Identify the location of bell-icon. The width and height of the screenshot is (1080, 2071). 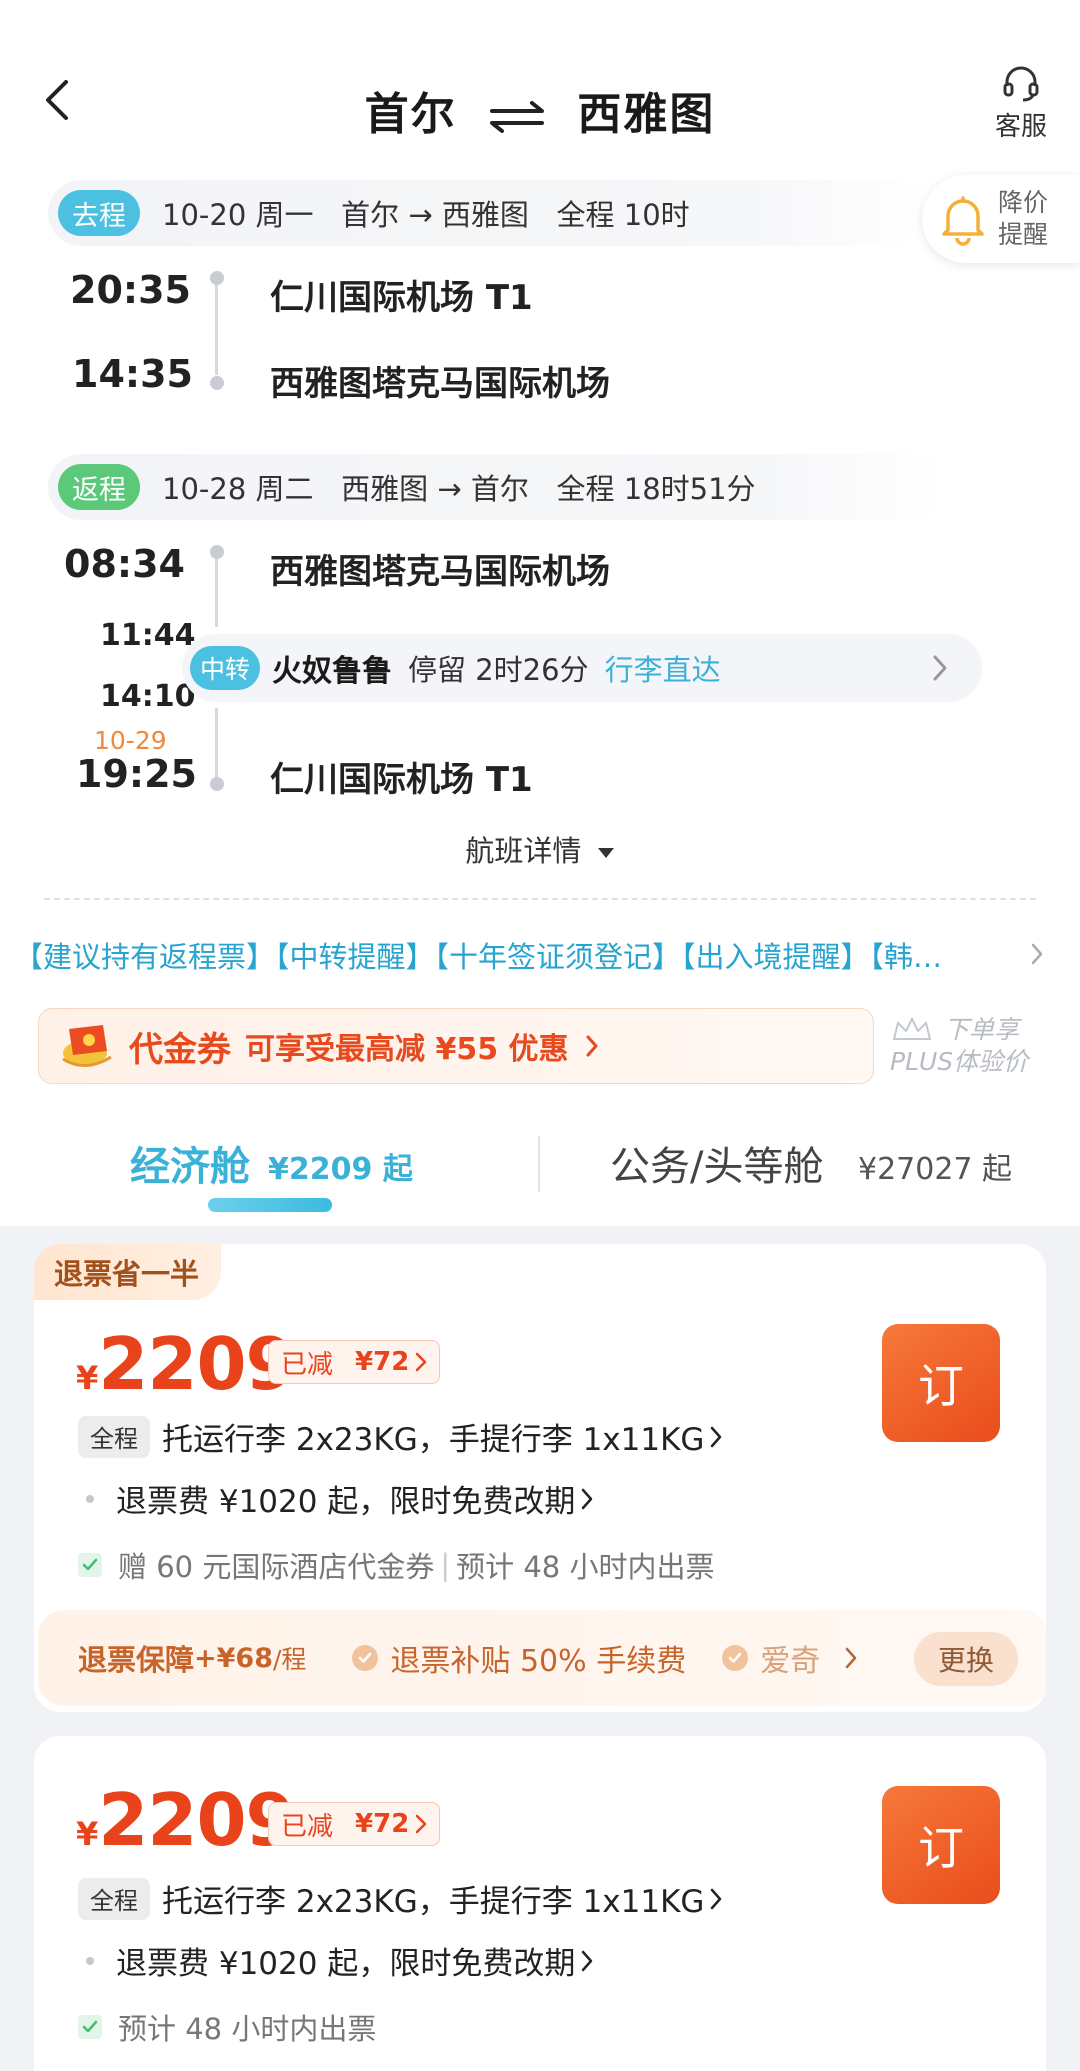
(963, 221).